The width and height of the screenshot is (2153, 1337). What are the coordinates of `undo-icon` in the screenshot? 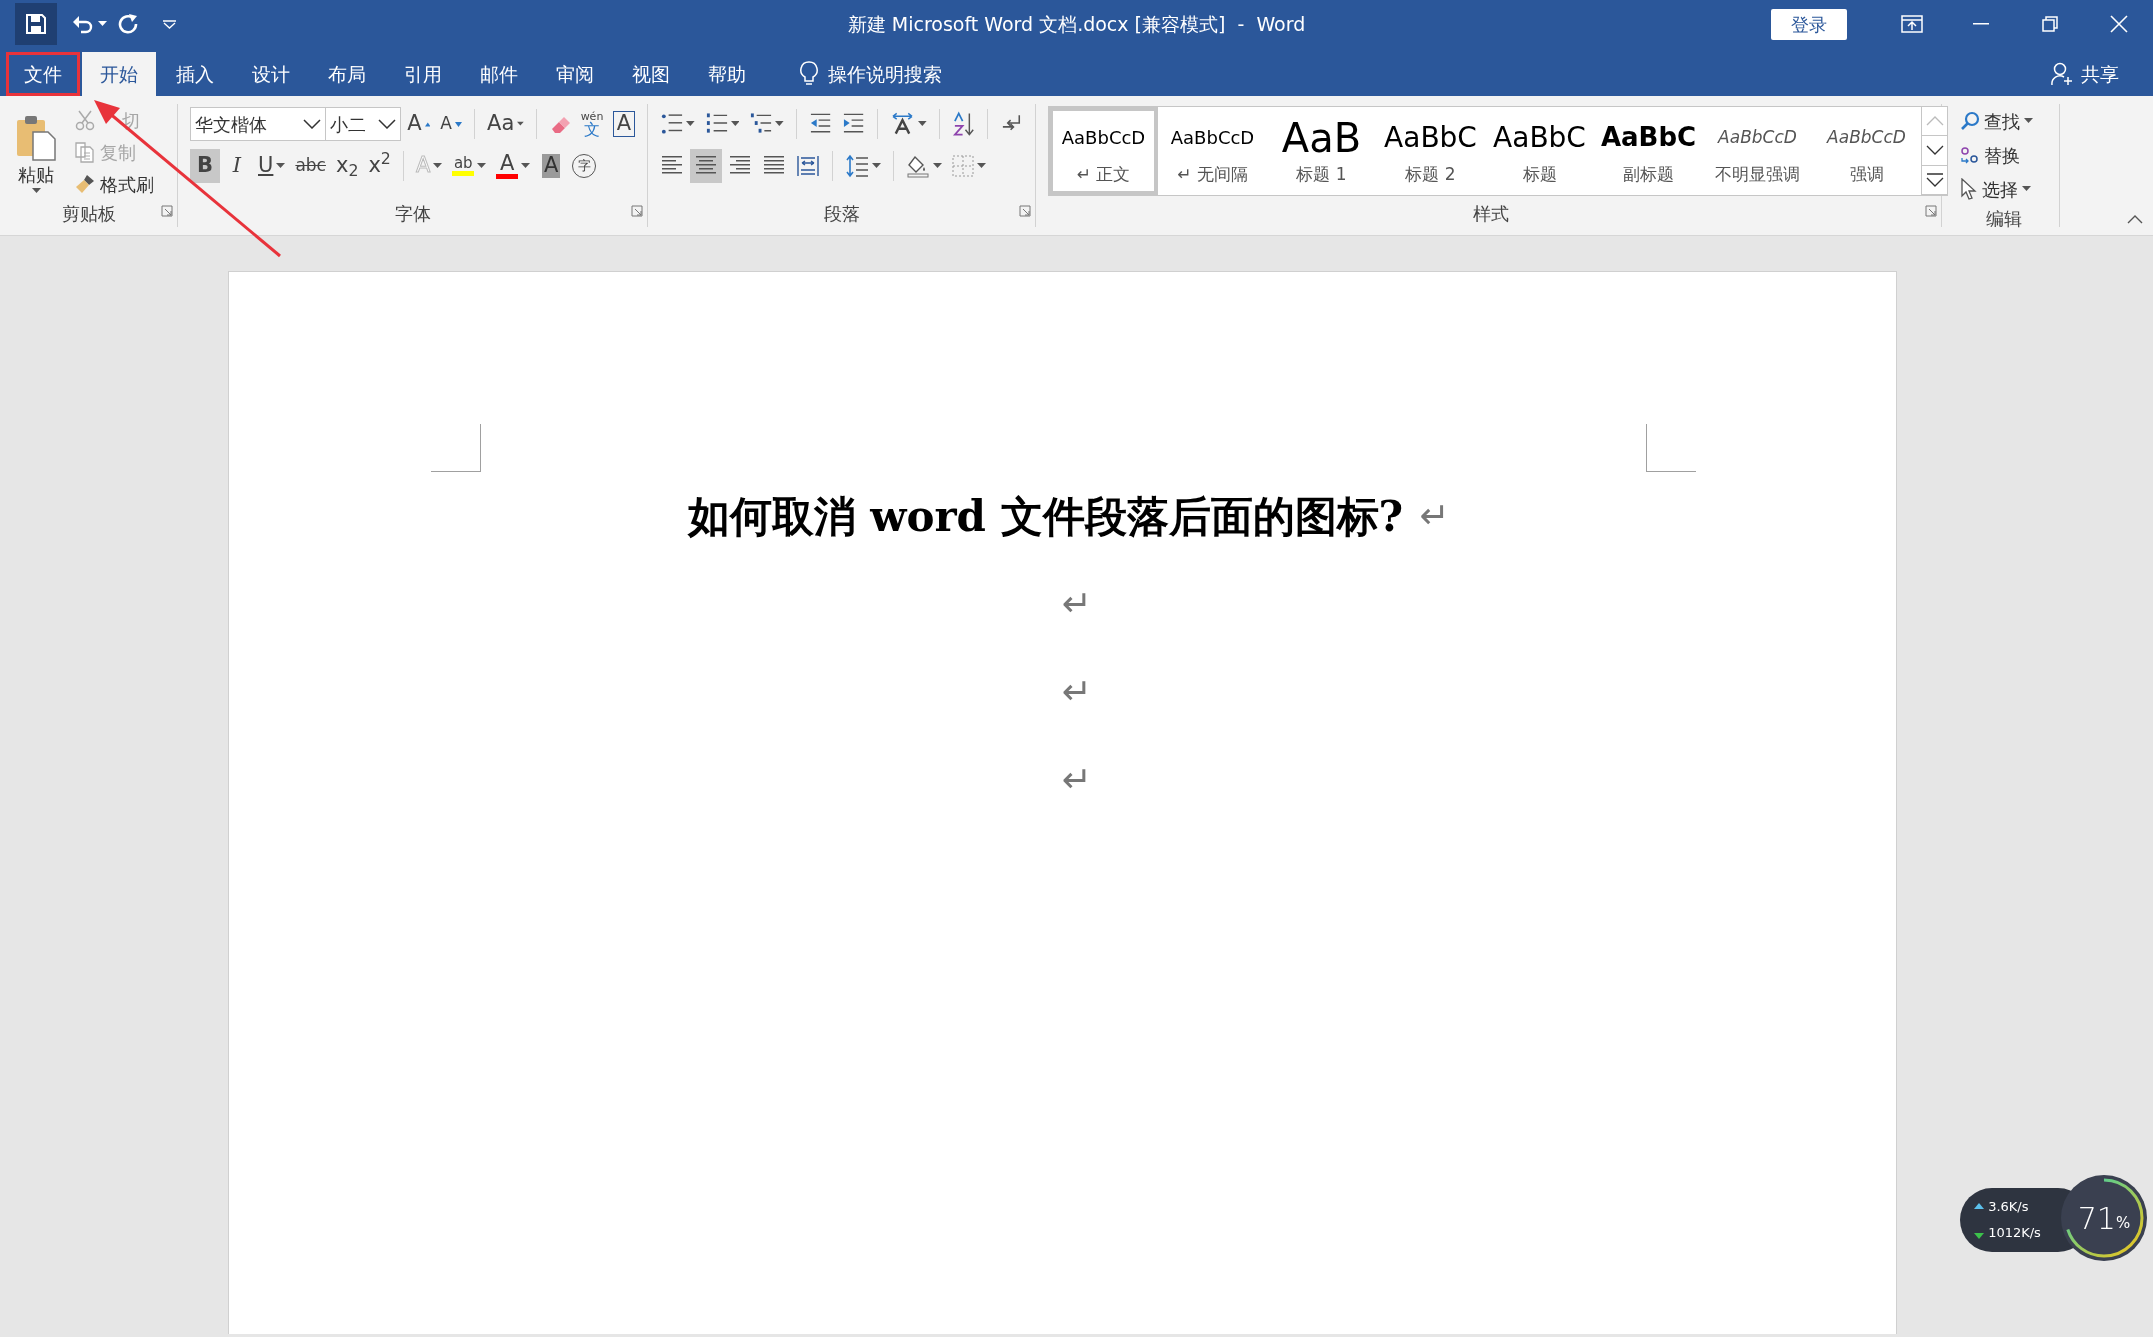 It's located at (82, 24).